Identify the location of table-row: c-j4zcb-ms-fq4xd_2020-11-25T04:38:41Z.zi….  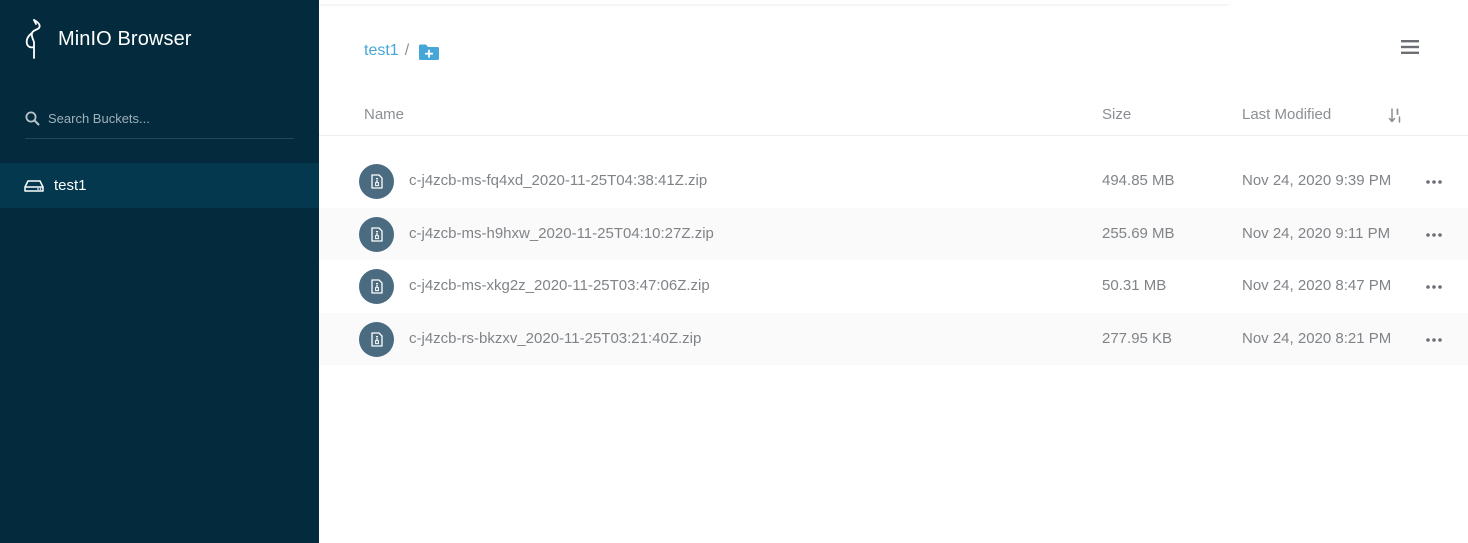
(893, 181).